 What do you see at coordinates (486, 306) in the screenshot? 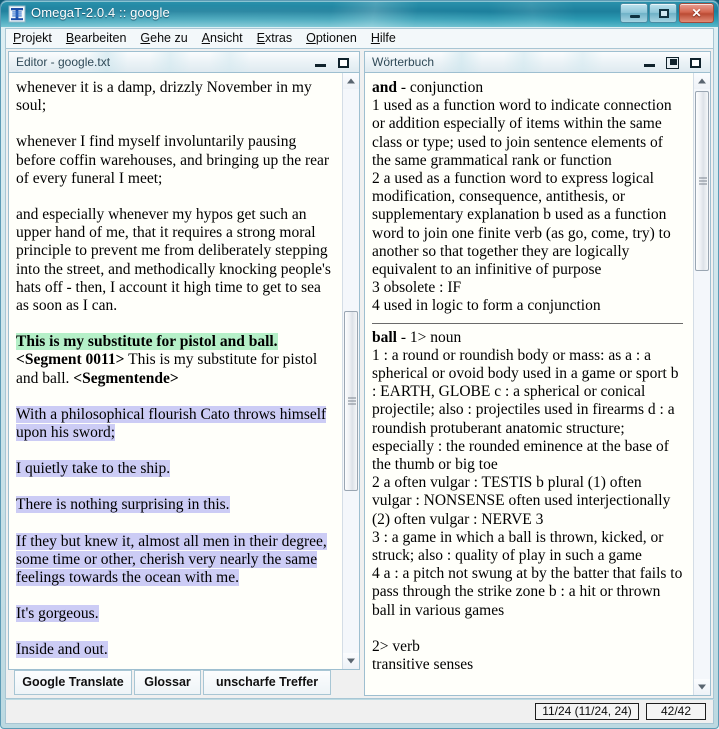
I see `dictionary-sense-line: 4 used in logic to form a conjunction` at bounding box center [486, 306].